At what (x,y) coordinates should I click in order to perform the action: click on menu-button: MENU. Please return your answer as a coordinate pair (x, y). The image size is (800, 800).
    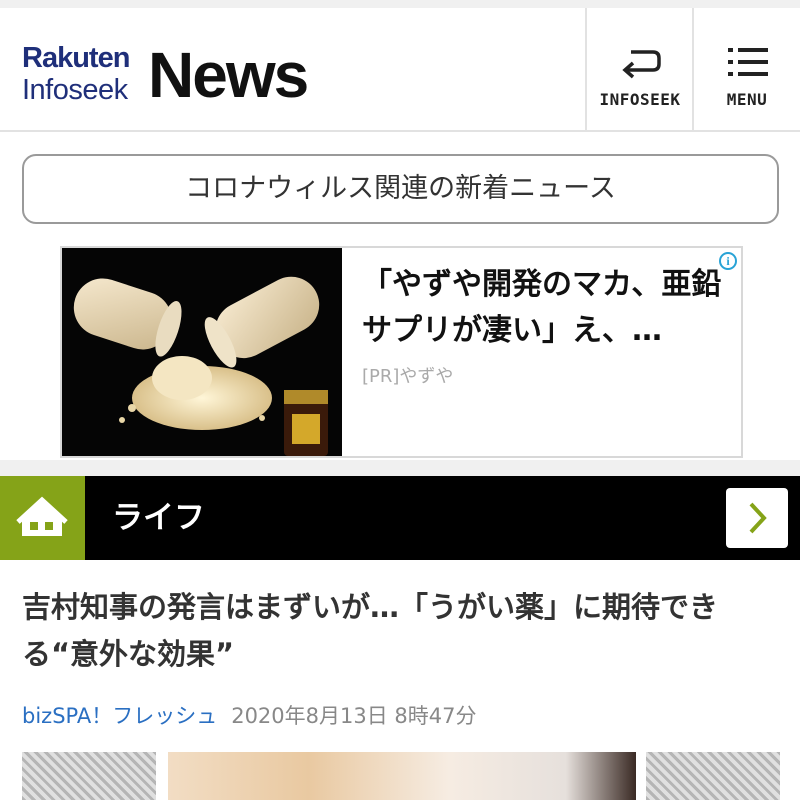
    Looking at the image, I should click on (745, 70).